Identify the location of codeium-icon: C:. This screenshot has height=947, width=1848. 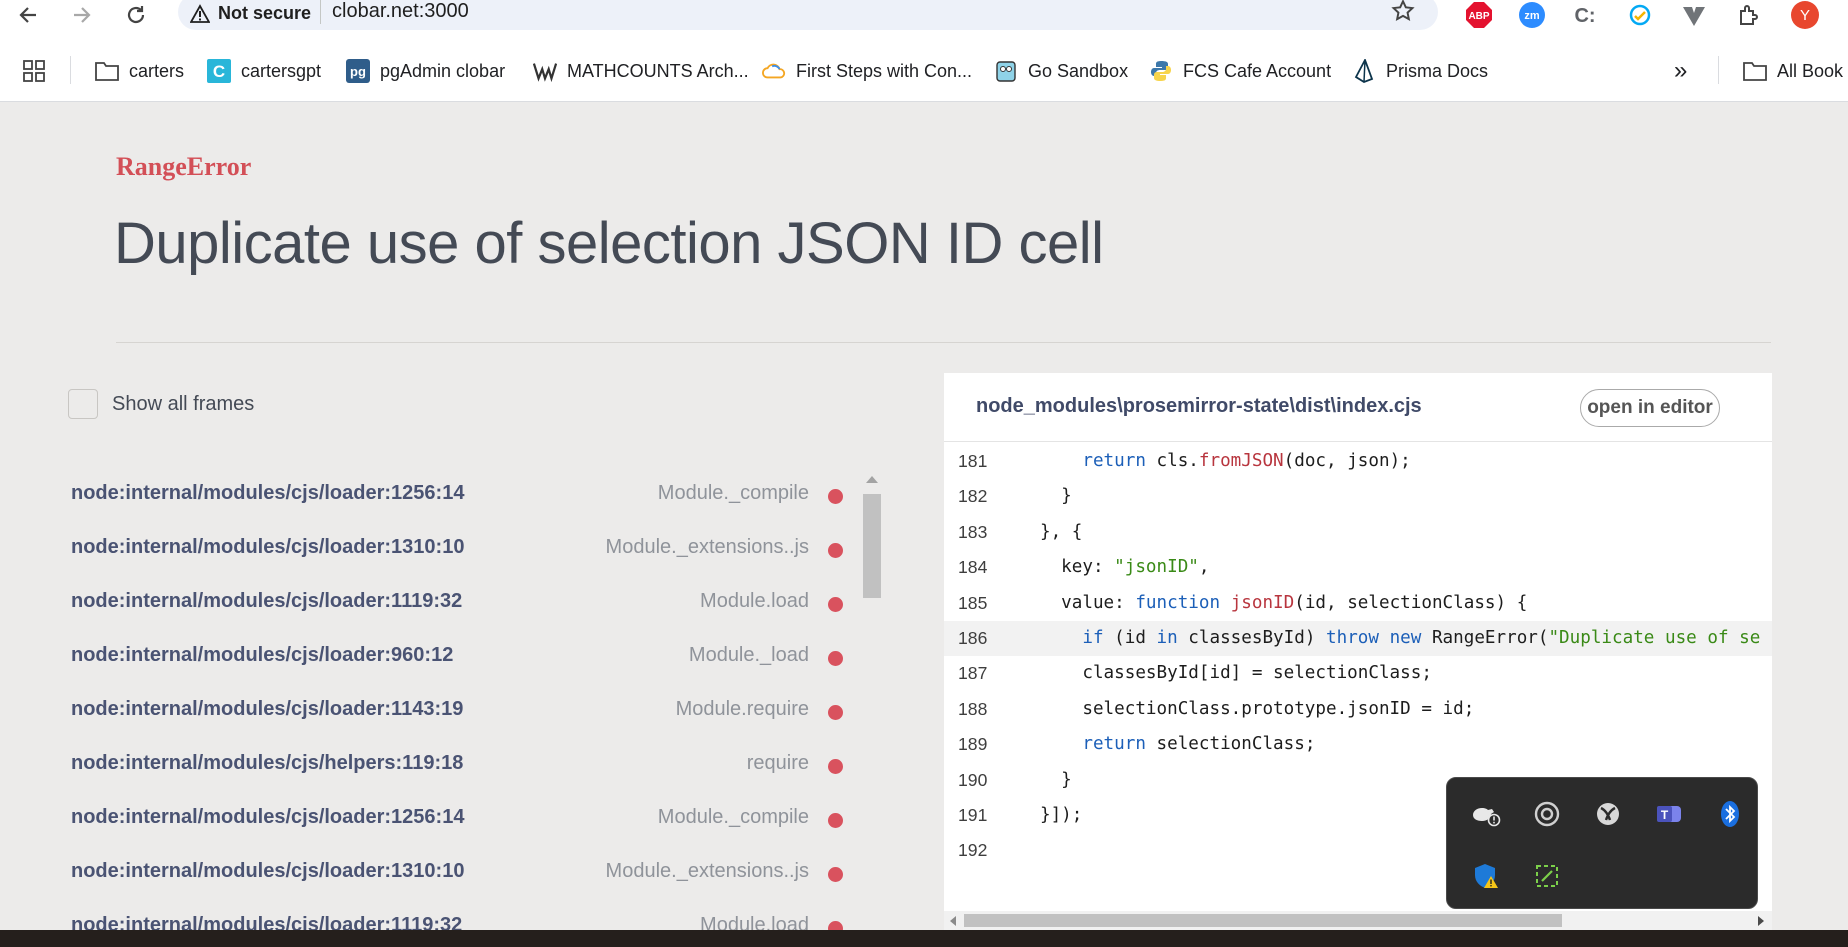
(1584, 16).